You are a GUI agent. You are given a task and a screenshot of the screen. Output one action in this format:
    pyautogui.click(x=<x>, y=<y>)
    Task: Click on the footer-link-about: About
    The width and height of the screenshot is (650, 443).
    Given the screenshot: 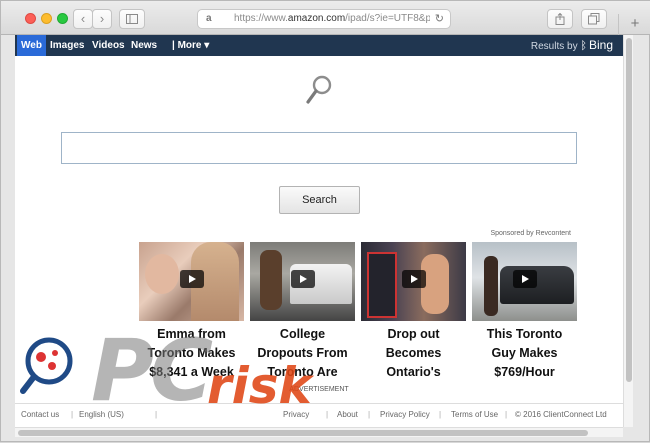 What is the action you would take?
    pyautogui.click(x=347, y=414)
    